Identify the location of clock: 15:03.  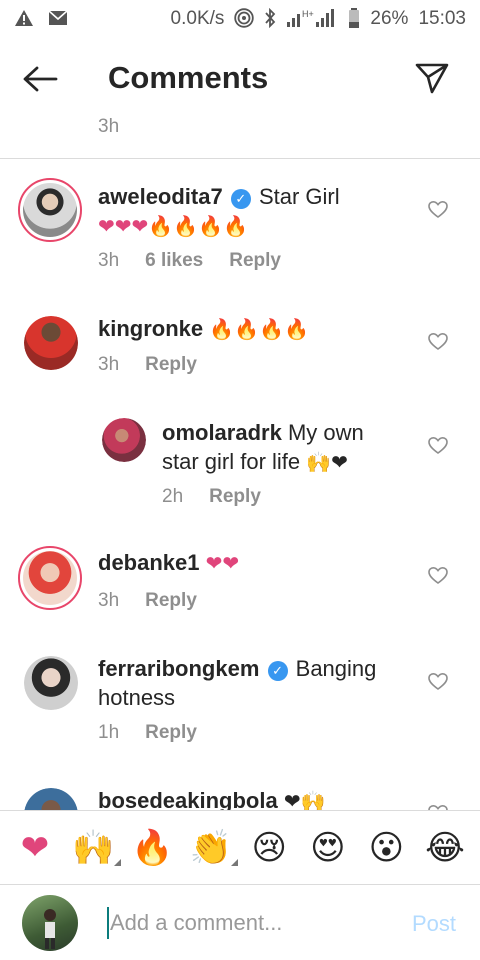
(442, 18).